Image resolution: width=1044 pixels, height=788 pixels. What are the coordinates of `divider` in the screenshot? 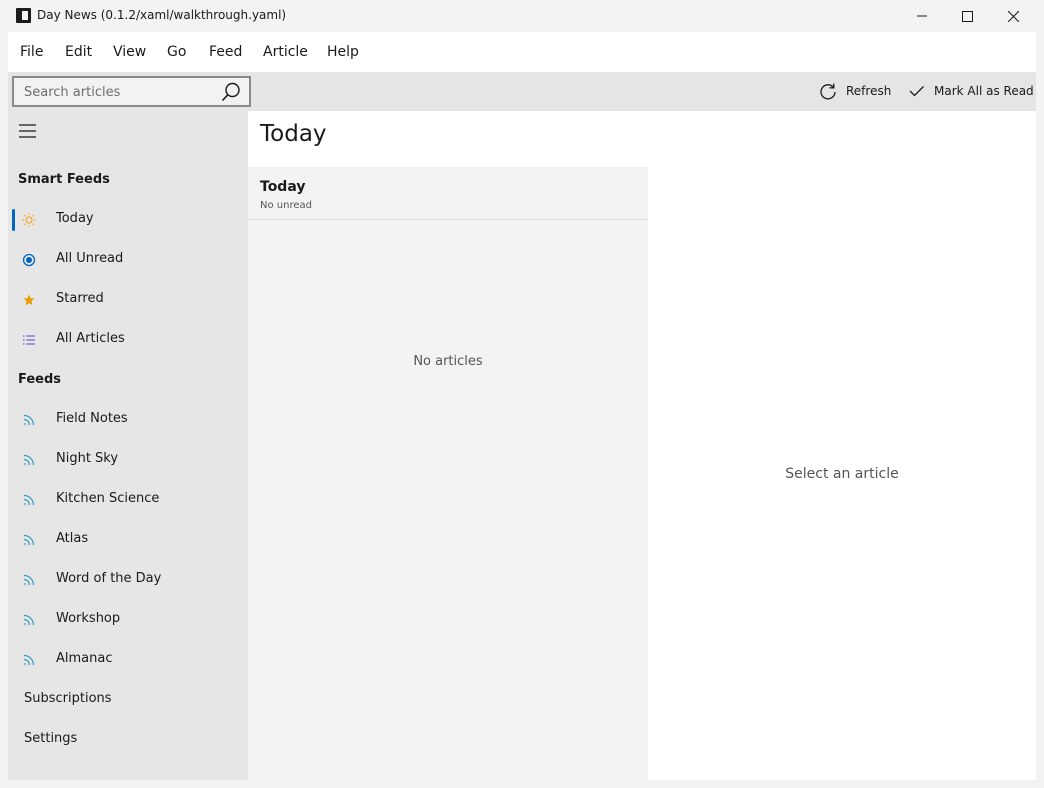 It's located at (448, 219).